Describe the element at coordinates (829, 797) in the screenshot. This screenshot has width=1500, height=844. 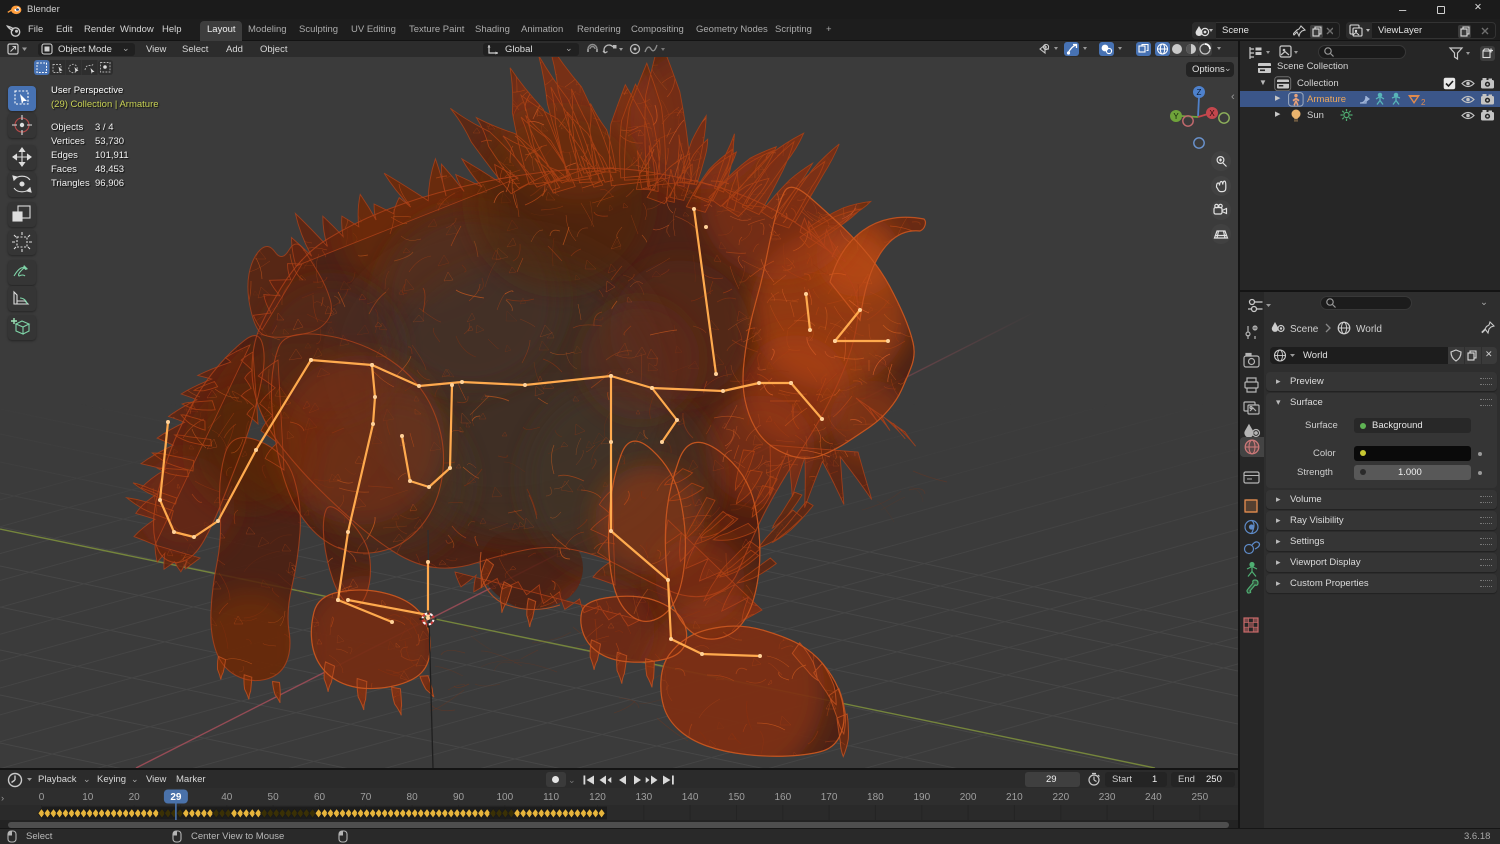
I see `svg-text: 170` at that location.